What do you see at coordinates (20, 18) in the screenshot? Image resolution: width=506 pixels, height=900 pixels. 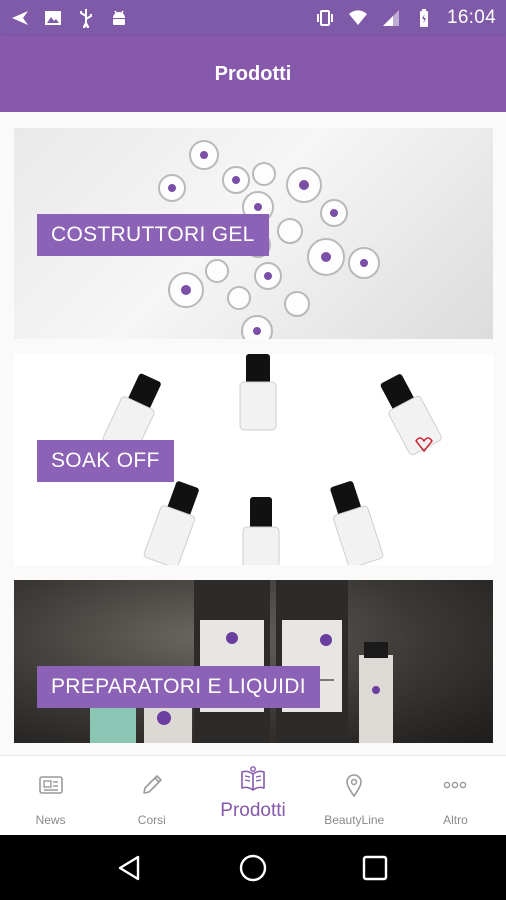 I see `send-icon` at bounding box center [20, 18].